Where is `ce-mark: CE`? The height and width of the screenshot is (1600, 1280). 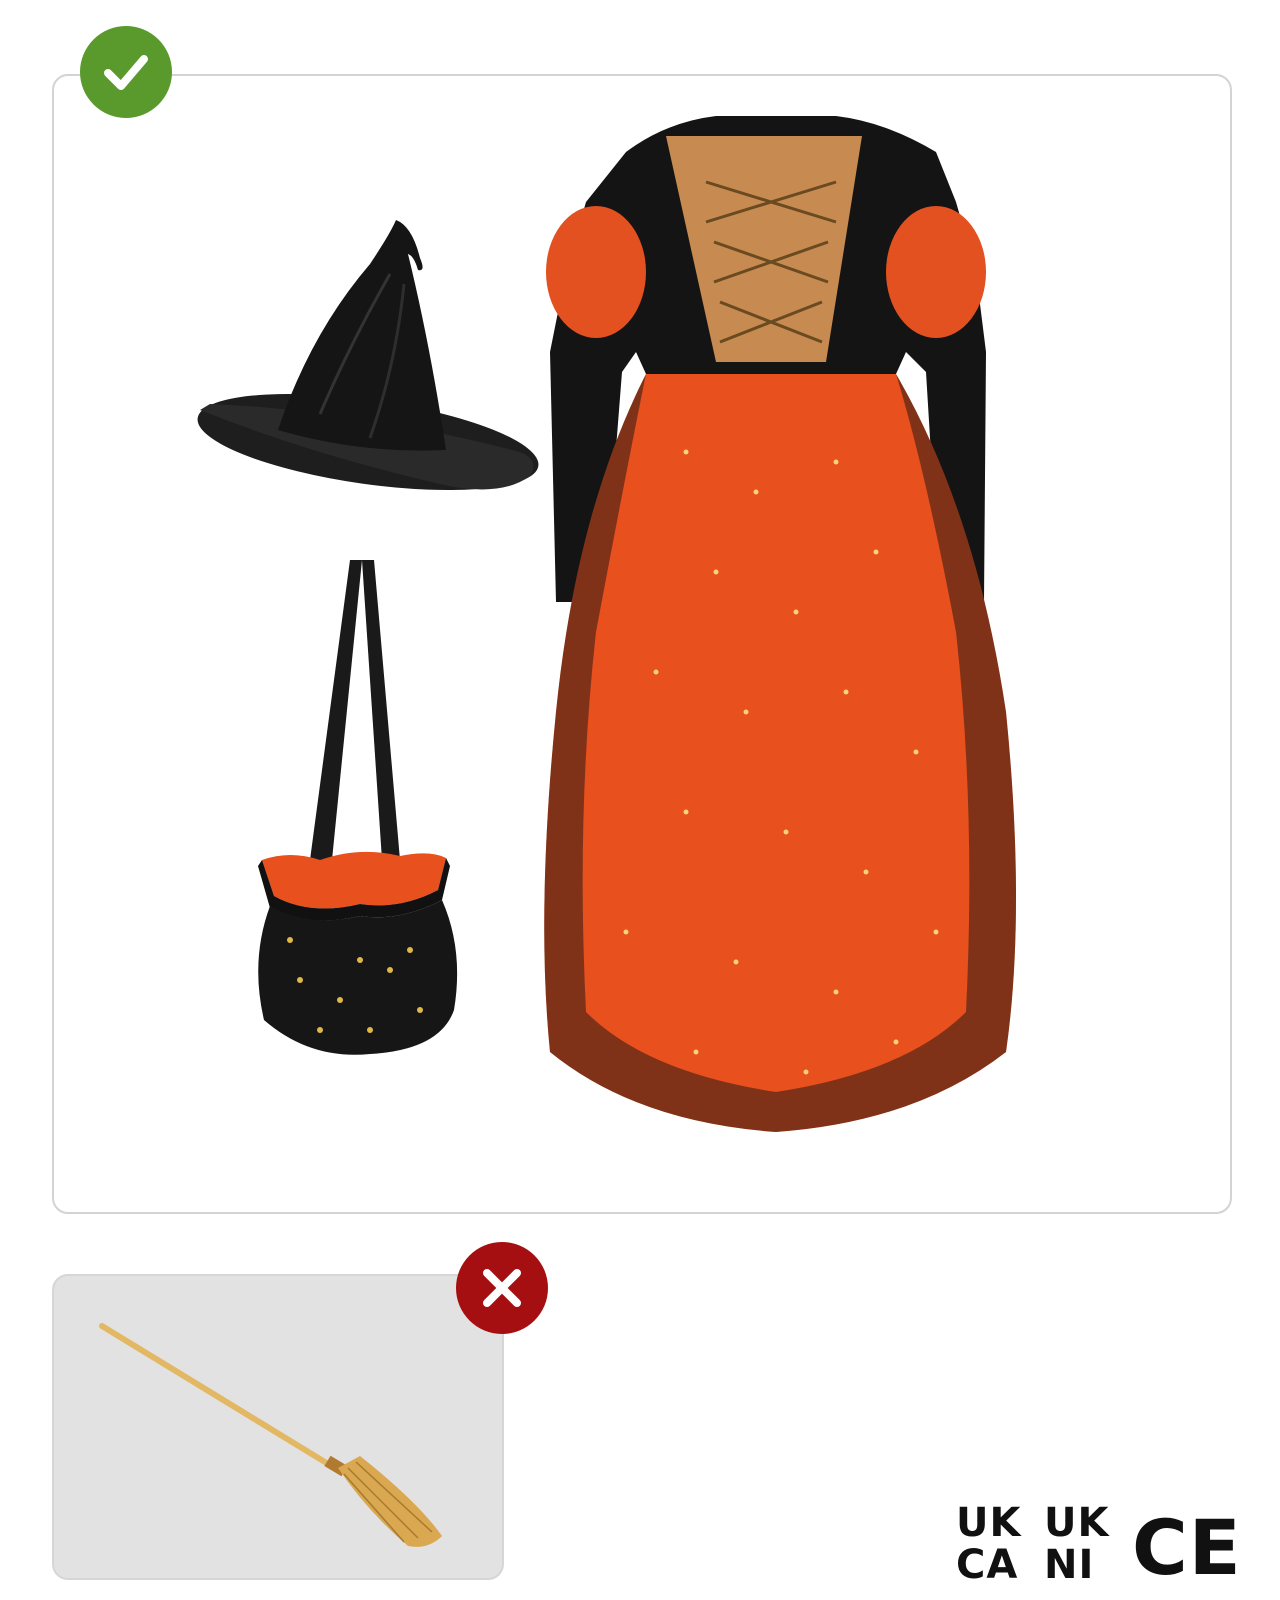
ce-mark: CE is located at coordinates (1184, 1543).